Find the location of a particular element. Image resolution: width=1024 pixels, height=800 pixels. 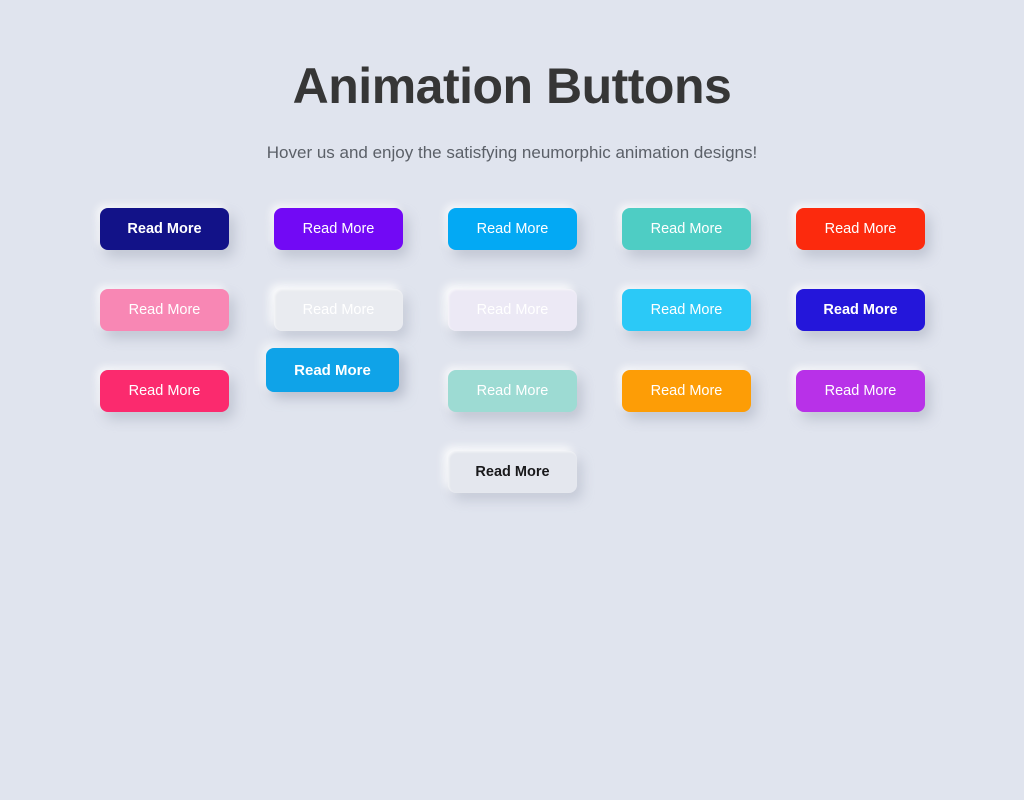

read-more-button-r3-c2: Read More is located at coordinates (332, 370).